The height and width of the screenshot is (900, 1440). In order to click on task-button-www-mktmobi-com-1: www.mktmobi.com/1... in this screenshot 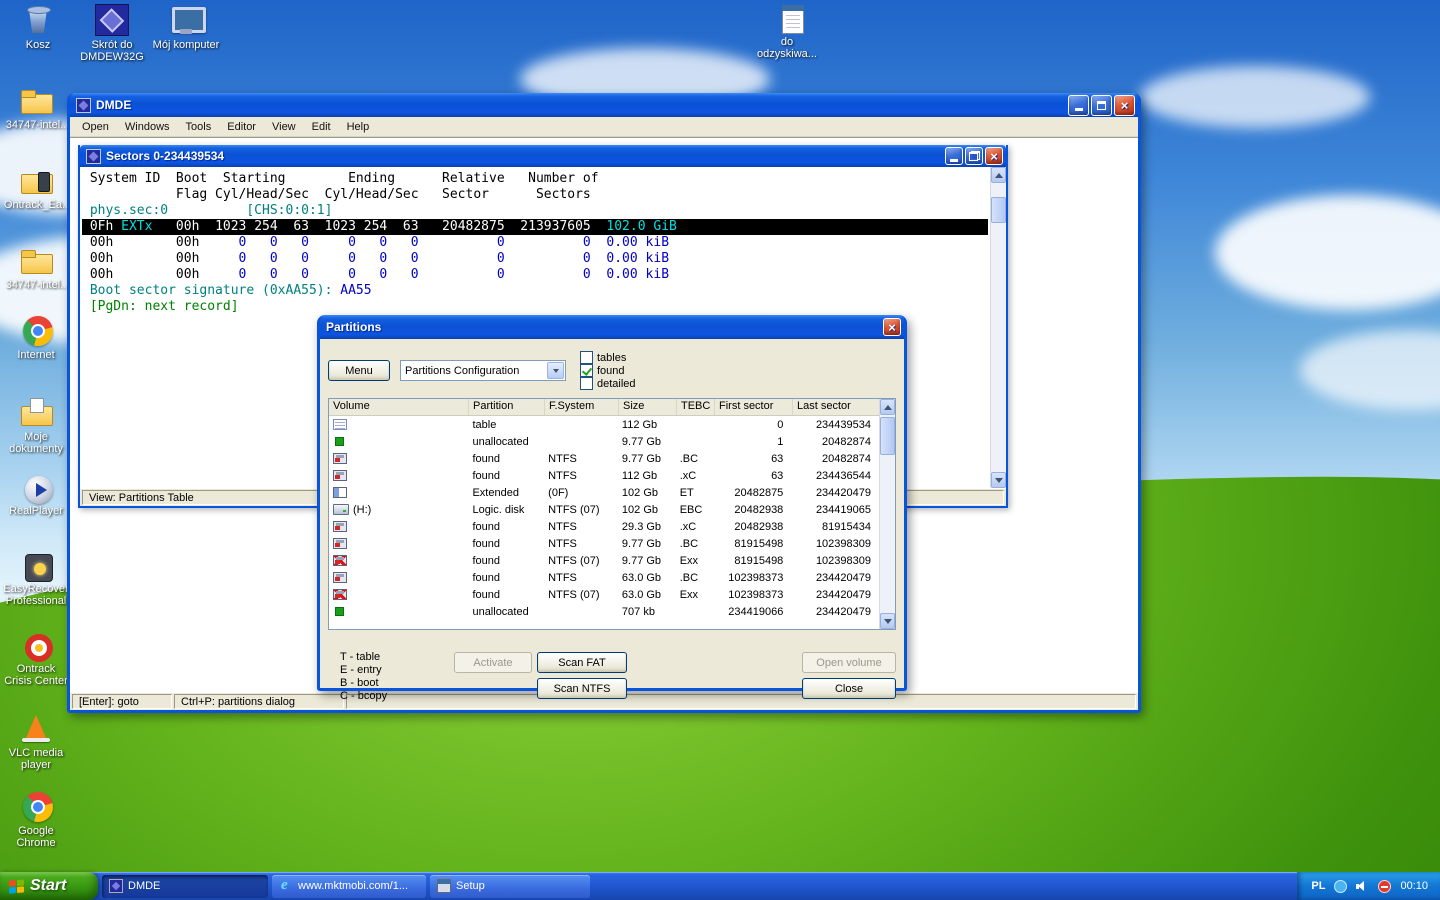, I will do `click(349, 886)`.